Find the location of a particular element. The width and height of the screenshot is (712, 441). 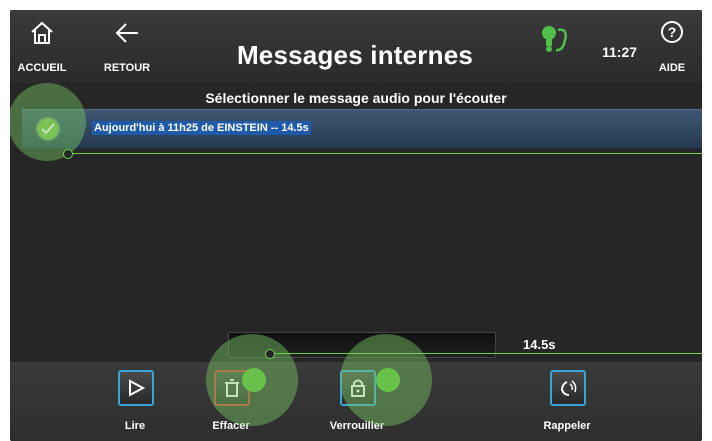

clock: 11:27 is located at coordinates (620, 52).